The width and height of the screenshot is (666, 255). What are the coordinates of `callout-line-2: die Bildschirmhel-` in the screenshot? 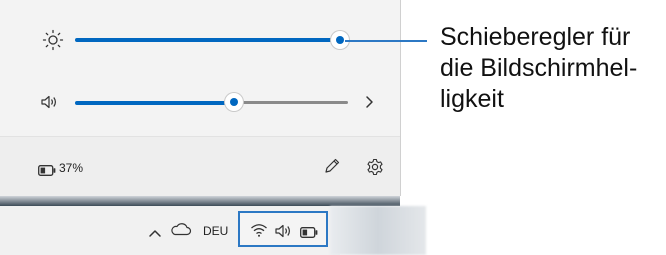 It's located at (539, 68).